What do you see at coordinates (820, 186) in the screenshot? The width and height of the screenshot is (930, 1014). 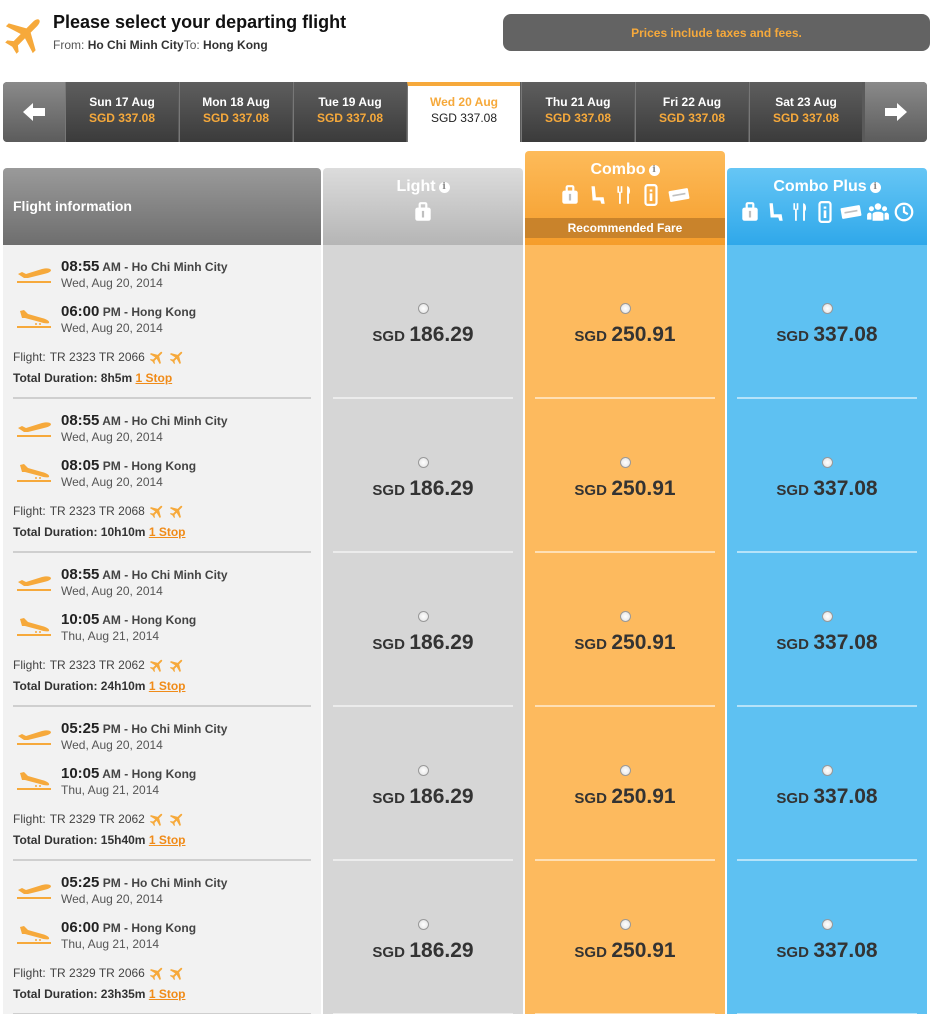 I see `combo-plus-fare-title: Combo Plus` at bounding box center [820, 186].